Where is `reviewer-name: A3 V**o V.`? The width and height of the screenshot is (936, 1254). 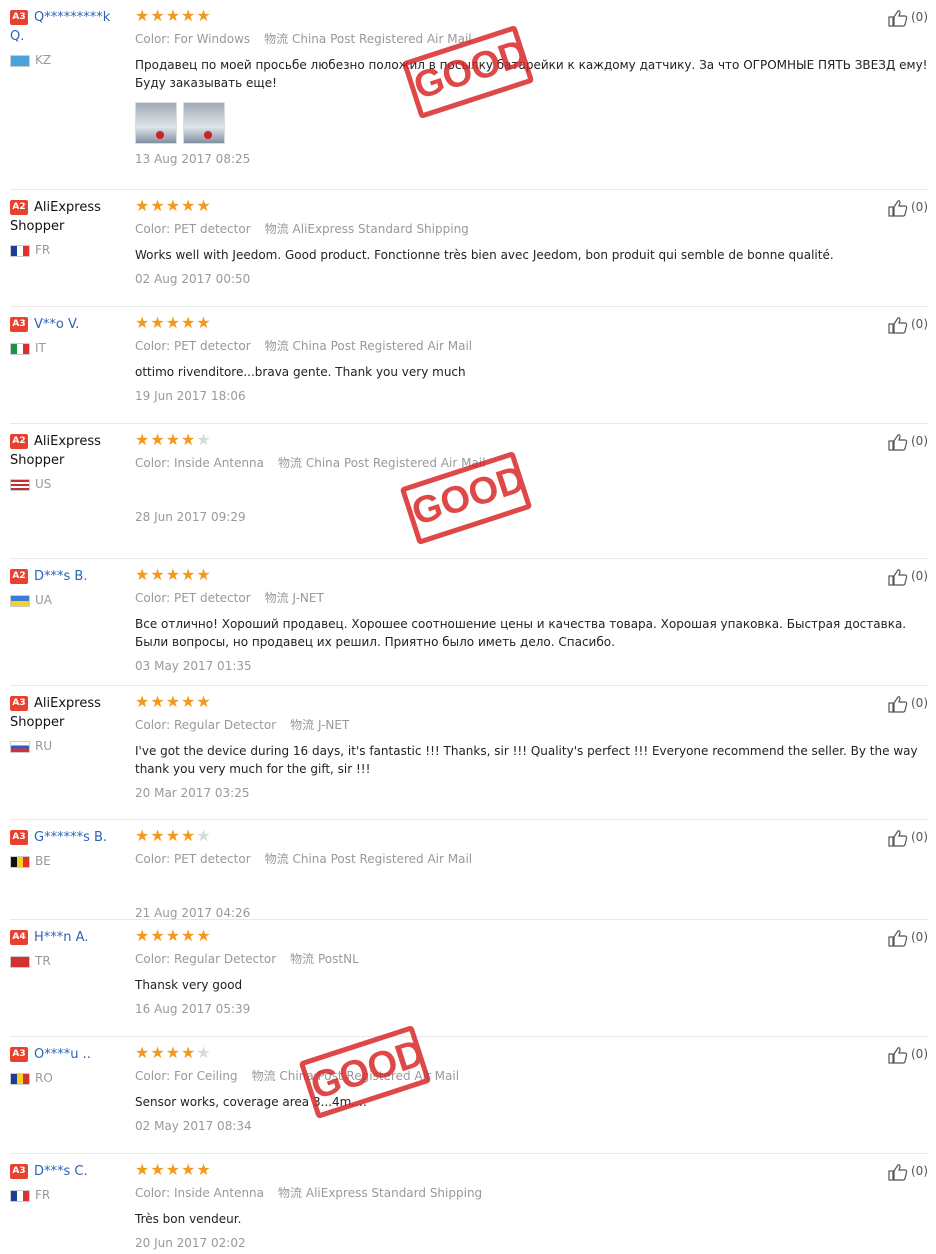
reviewer-name: A3 V**o V. is located at coordinates (69, 324).